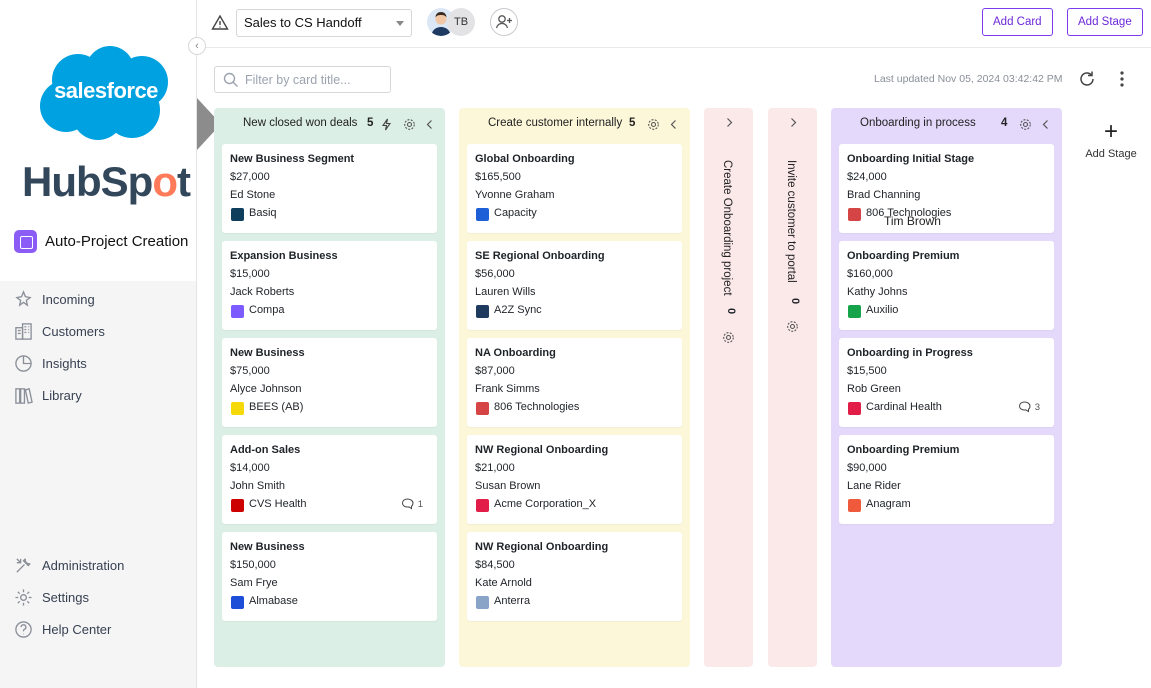  I want to click on nav-item-incoming: Incoming, so click(98, 299).